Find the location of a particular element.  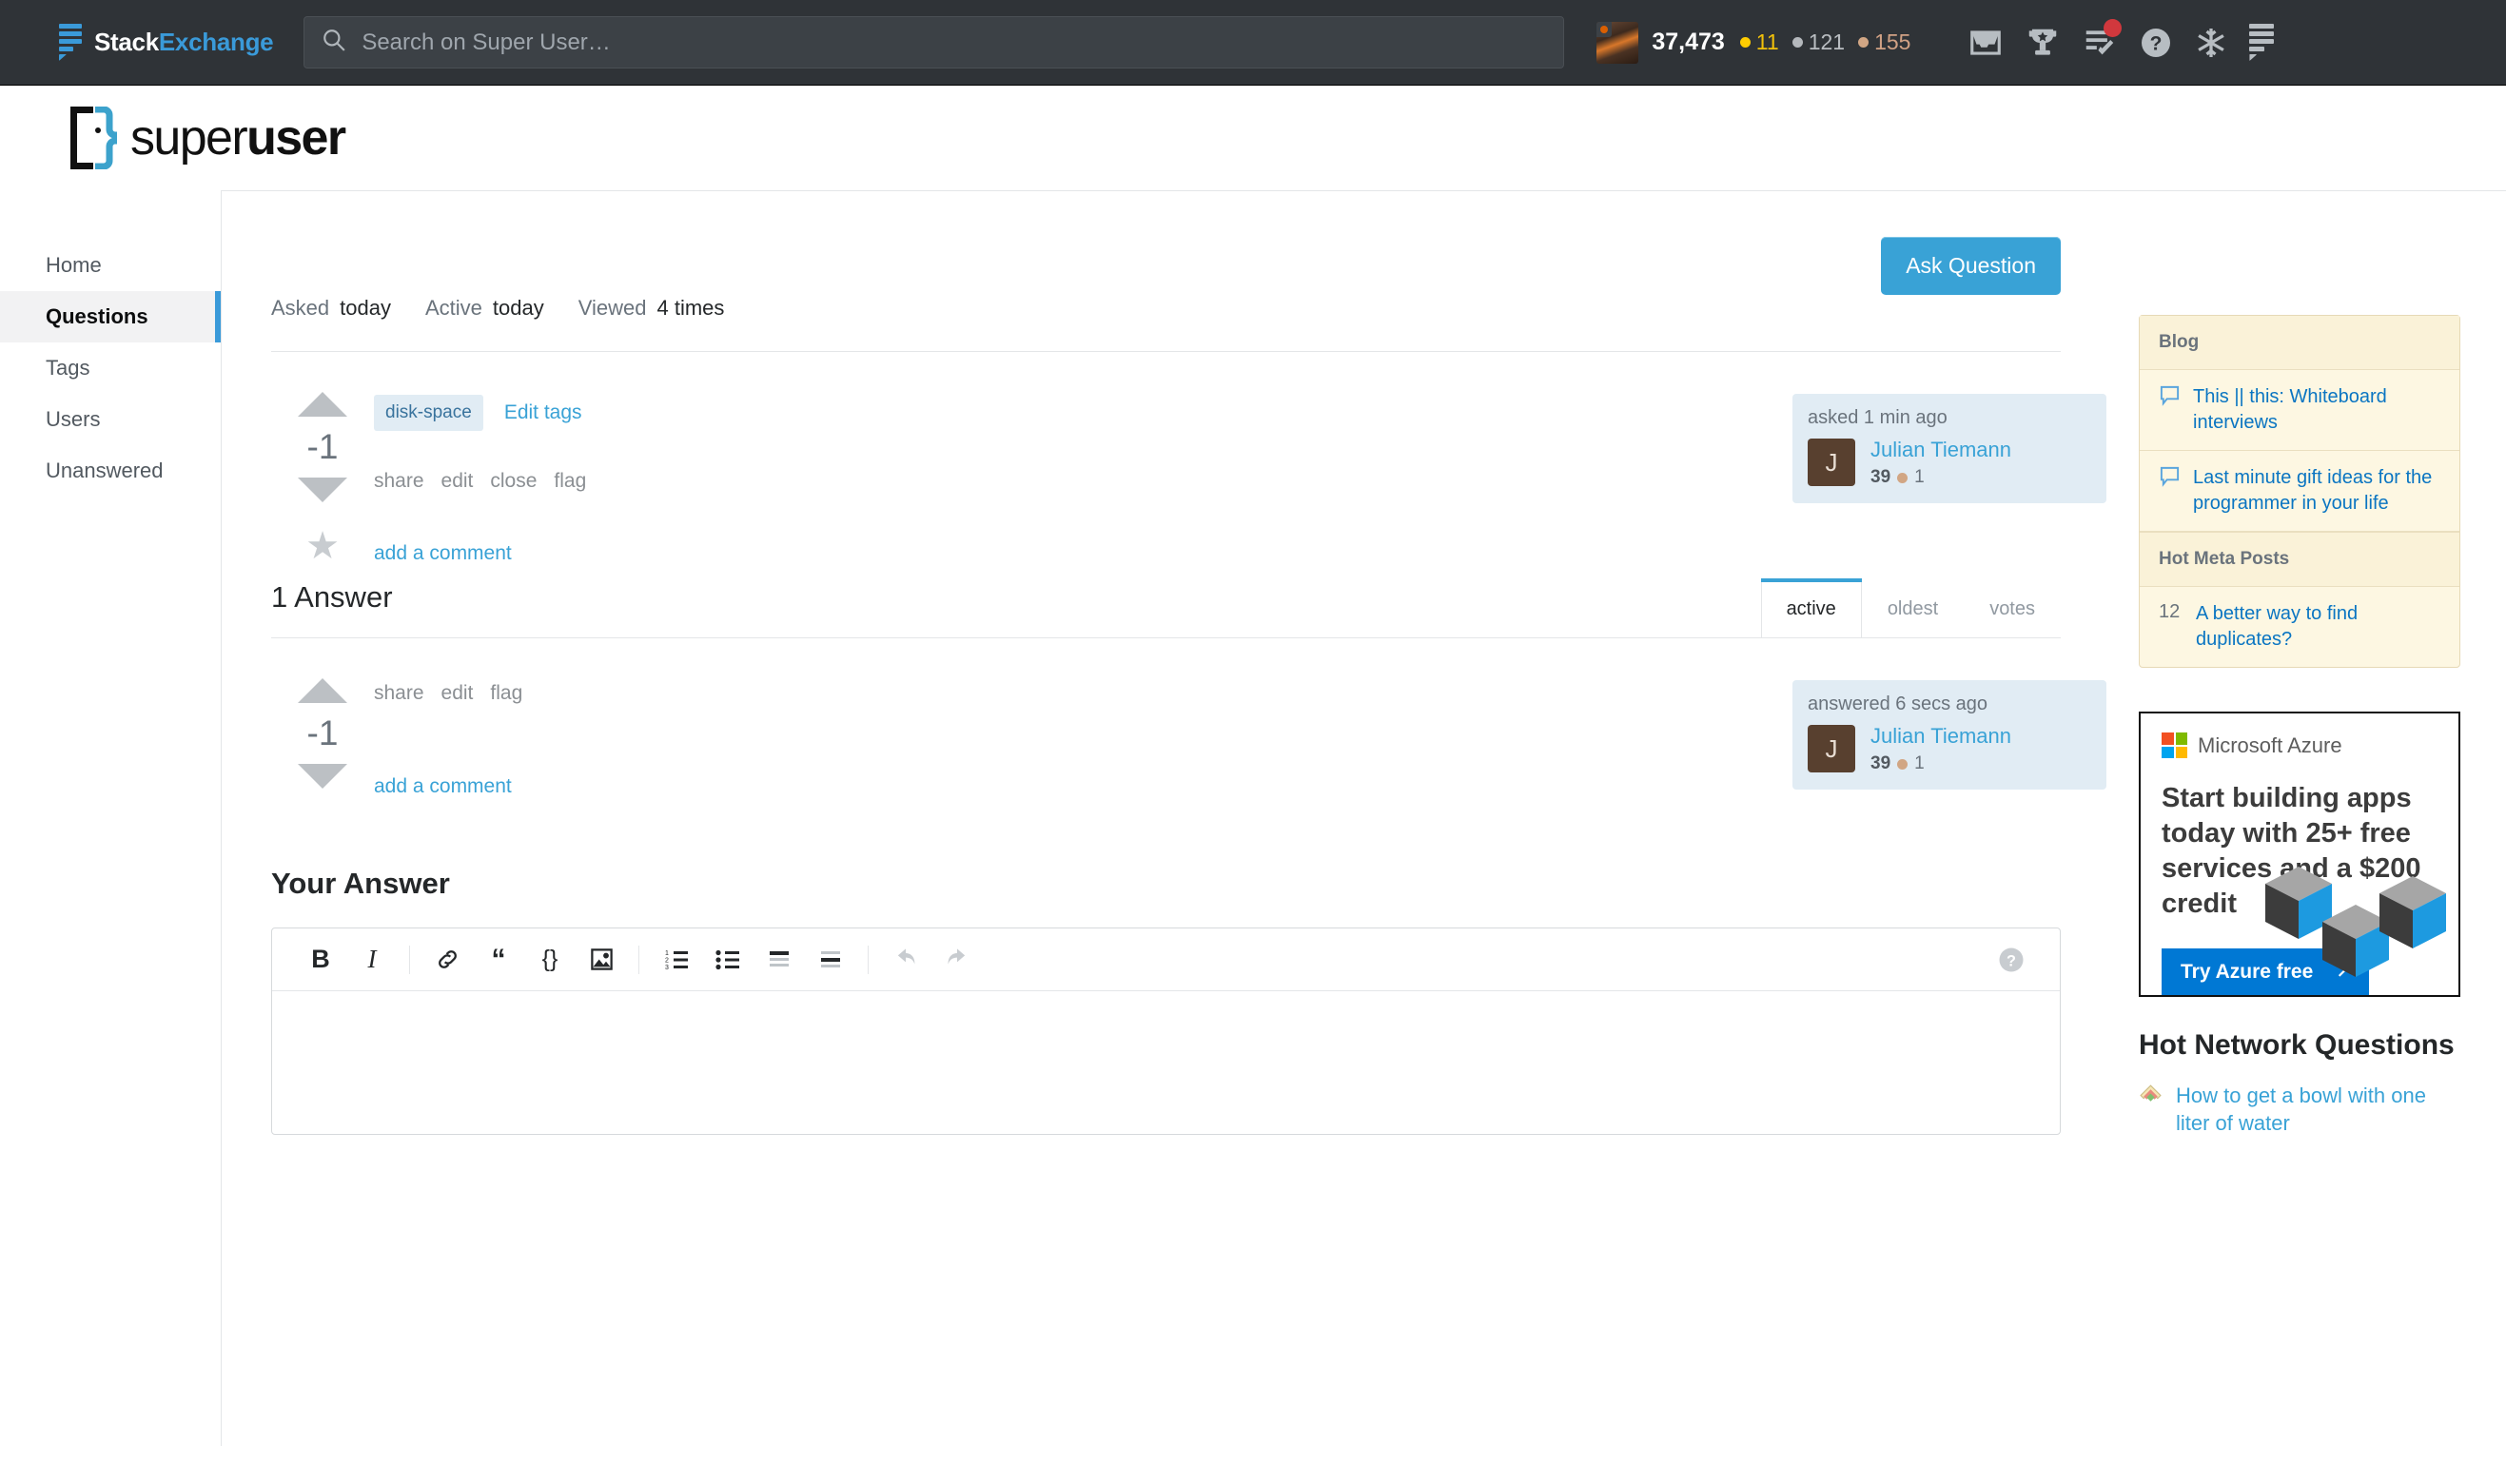

answer-add-comment-link: add a comment is located at coordinates (1060, 786).